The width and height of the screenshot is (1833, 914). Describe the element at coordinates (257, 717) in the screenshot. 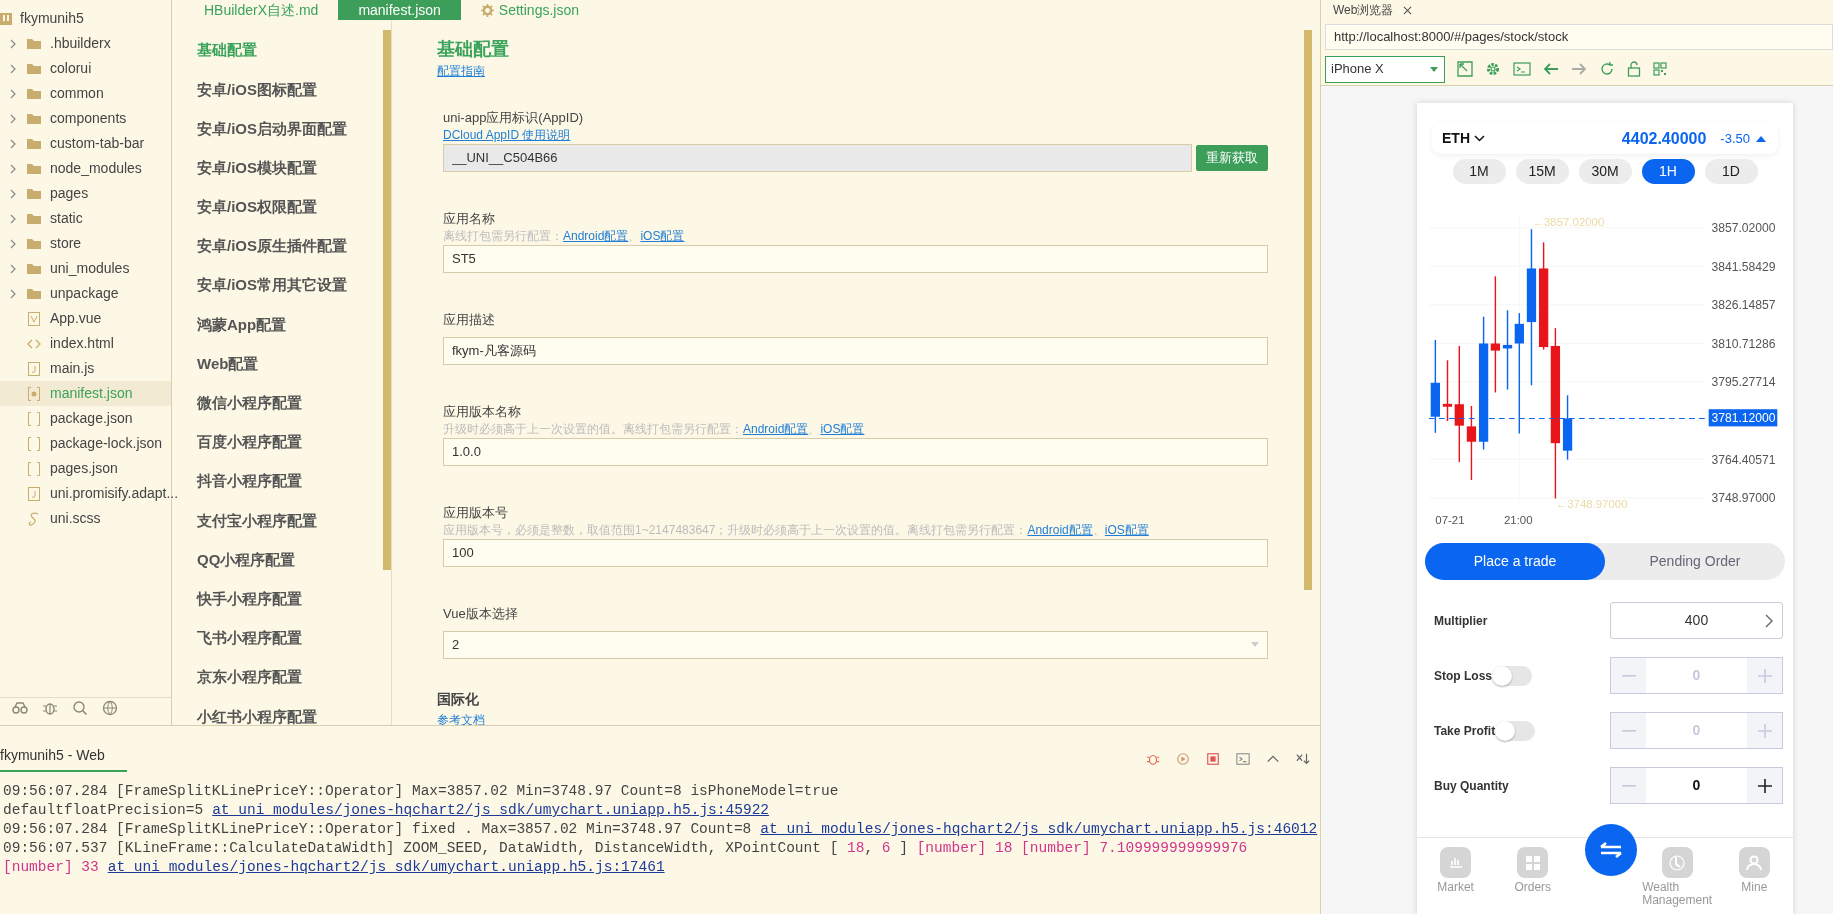

I see `settings-nav-item: 小红书小程序配置` at that location.